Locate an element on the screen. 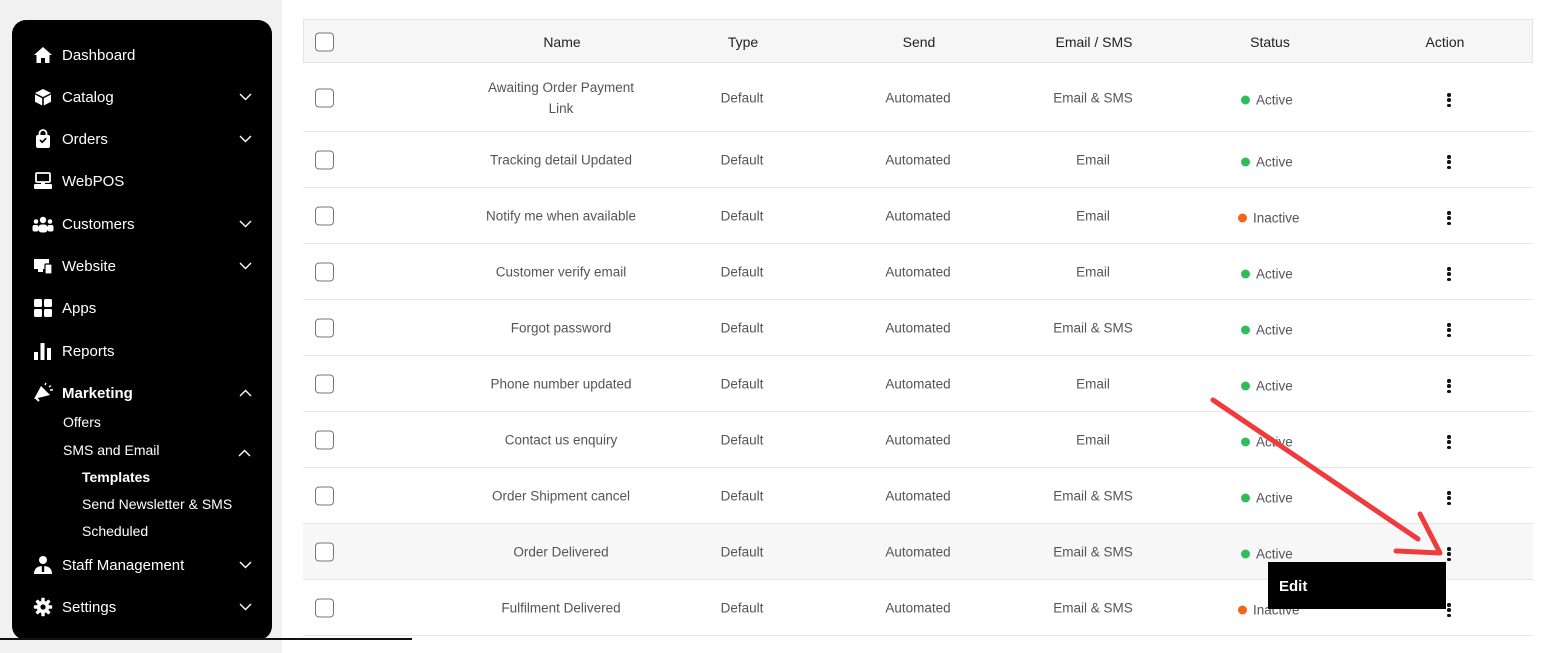 The image size is (1550, 653). sidebar-item-apps: Apps is located at coordinates (142, 308).